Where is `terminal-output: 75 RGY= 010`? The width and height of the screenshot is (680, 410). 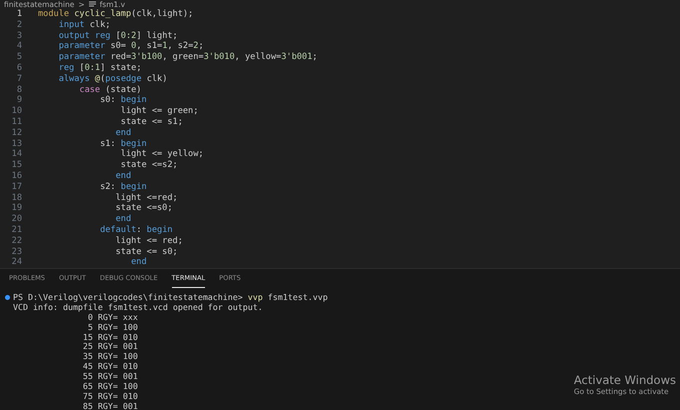
terminal-output: 75 RGY= 010 is located at coordinates (110, 397).